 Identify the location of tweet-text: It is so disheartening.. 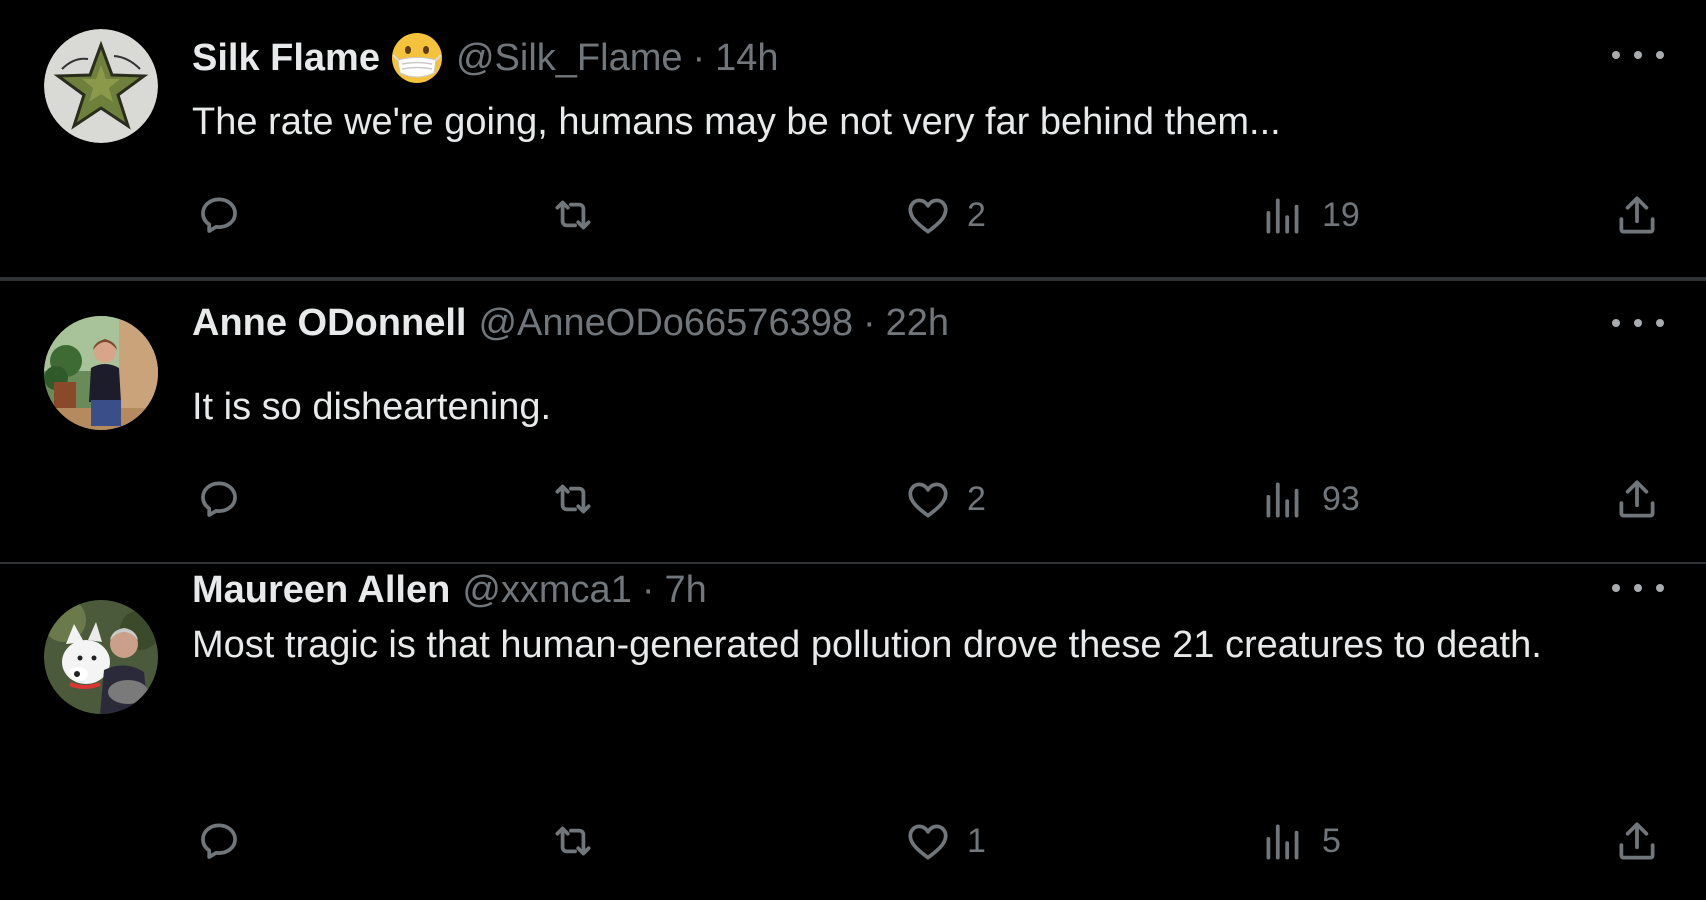
(372, 407).